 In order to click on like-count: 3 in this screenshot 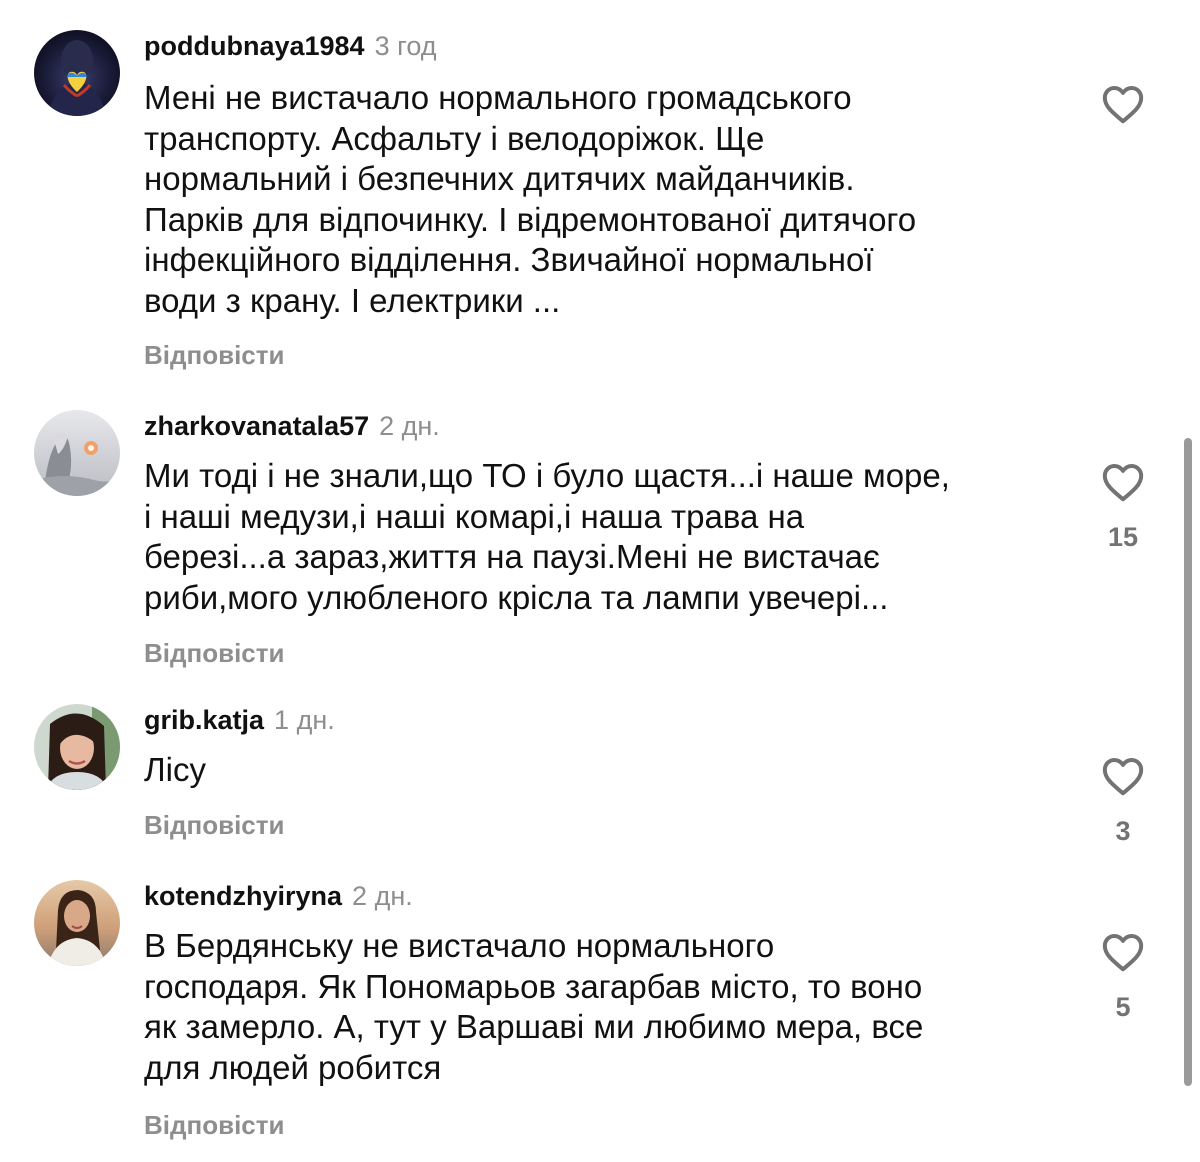, I will do `click(1123, 831)`.